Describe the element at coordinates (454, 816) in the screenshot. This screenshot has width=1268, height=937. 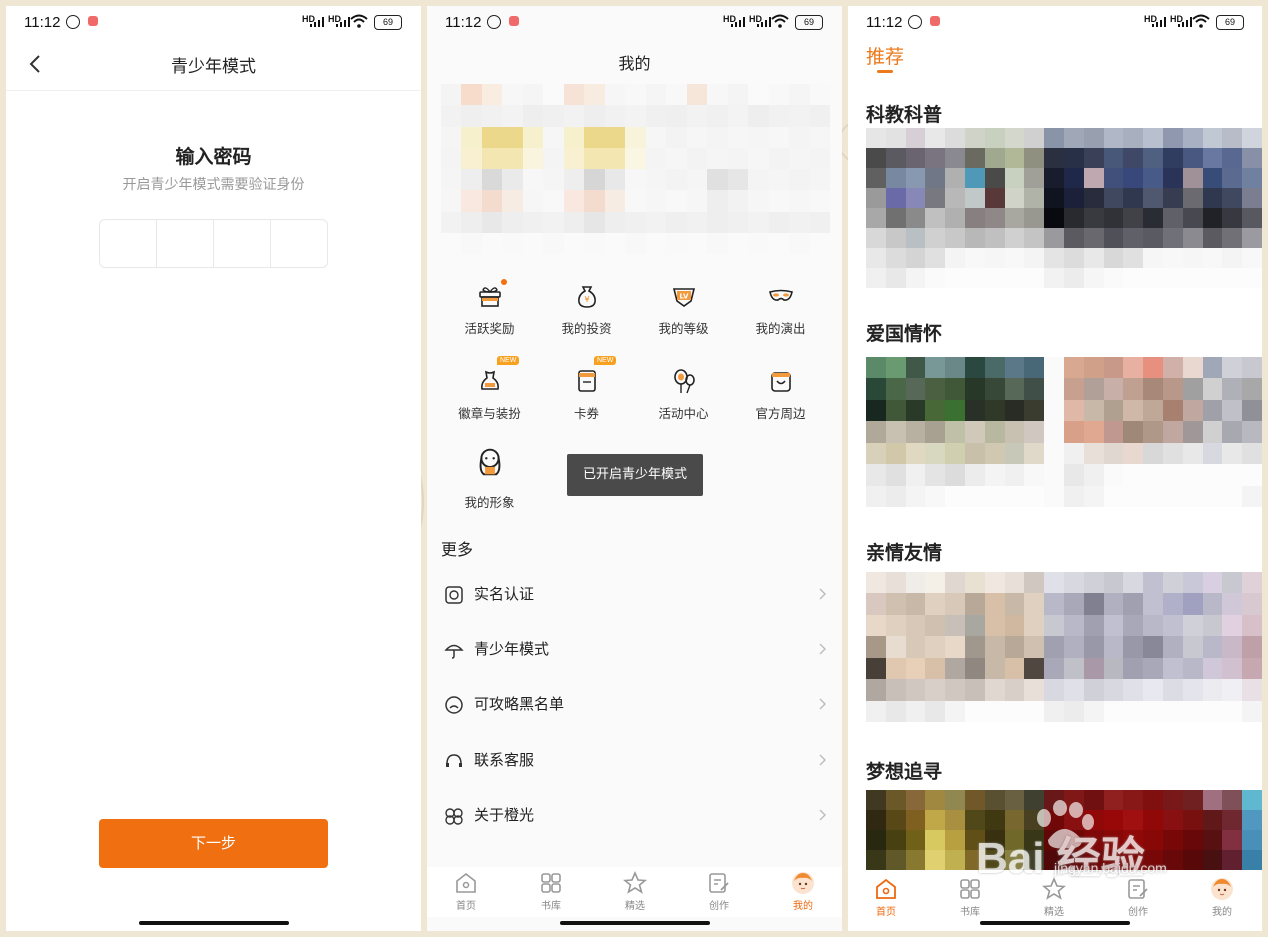
I see `flower-icon` at that location.